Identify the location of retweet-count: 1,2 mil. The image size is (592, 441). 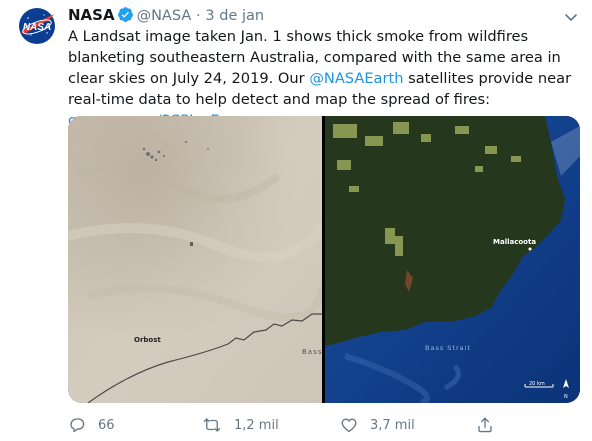
(256, 425).